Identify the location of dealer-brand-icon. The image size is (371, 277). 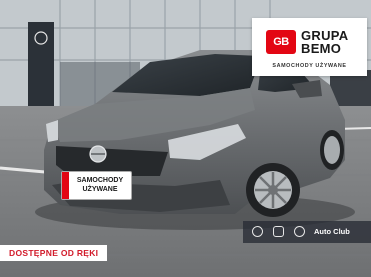
(278, 231).